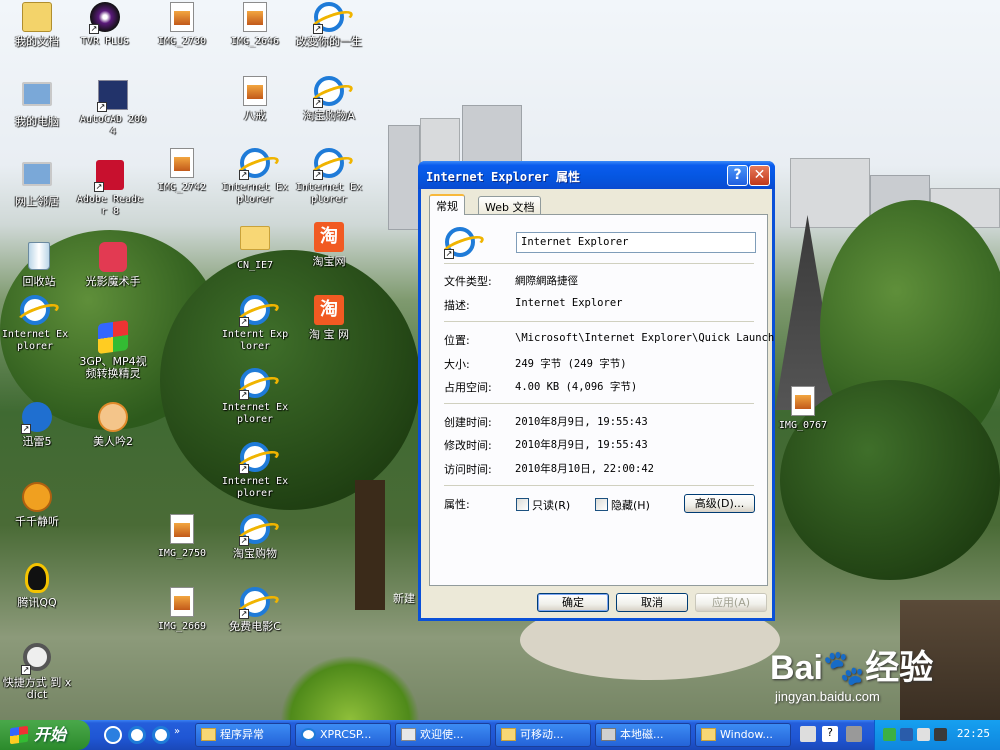  I want to click on desktop-icon-taobao-shopping-a: ↗ 淘宝购物A, so click(329, 99).